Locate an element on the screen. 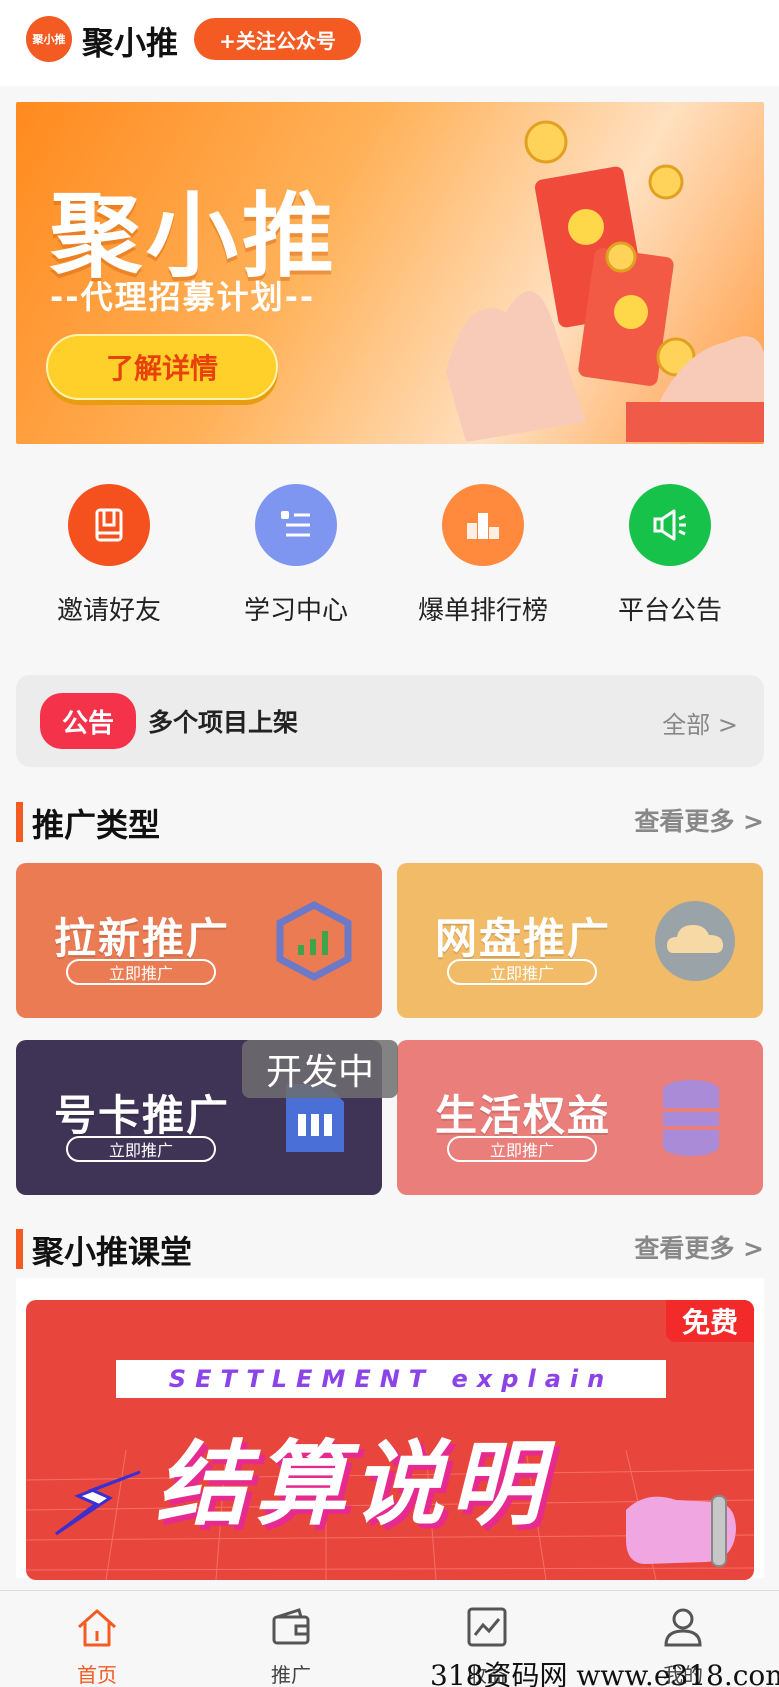 Image resolution: width=779 pixels, height=1687 pixels. promo-card-title: 网盘推广 is located at coordinates (523, 938).